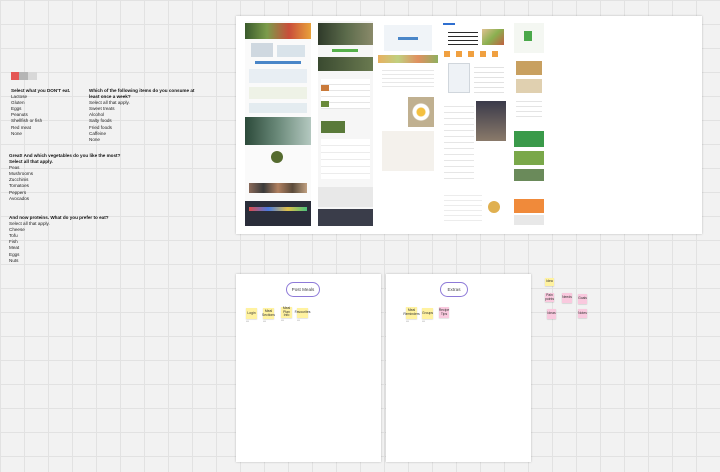 The height and width of the screenshot is (472, 720). Describe the element at coordinates (268, 313) in the screenshot. I see `sticky-note-meal-sections: Meal Sections` at that location.